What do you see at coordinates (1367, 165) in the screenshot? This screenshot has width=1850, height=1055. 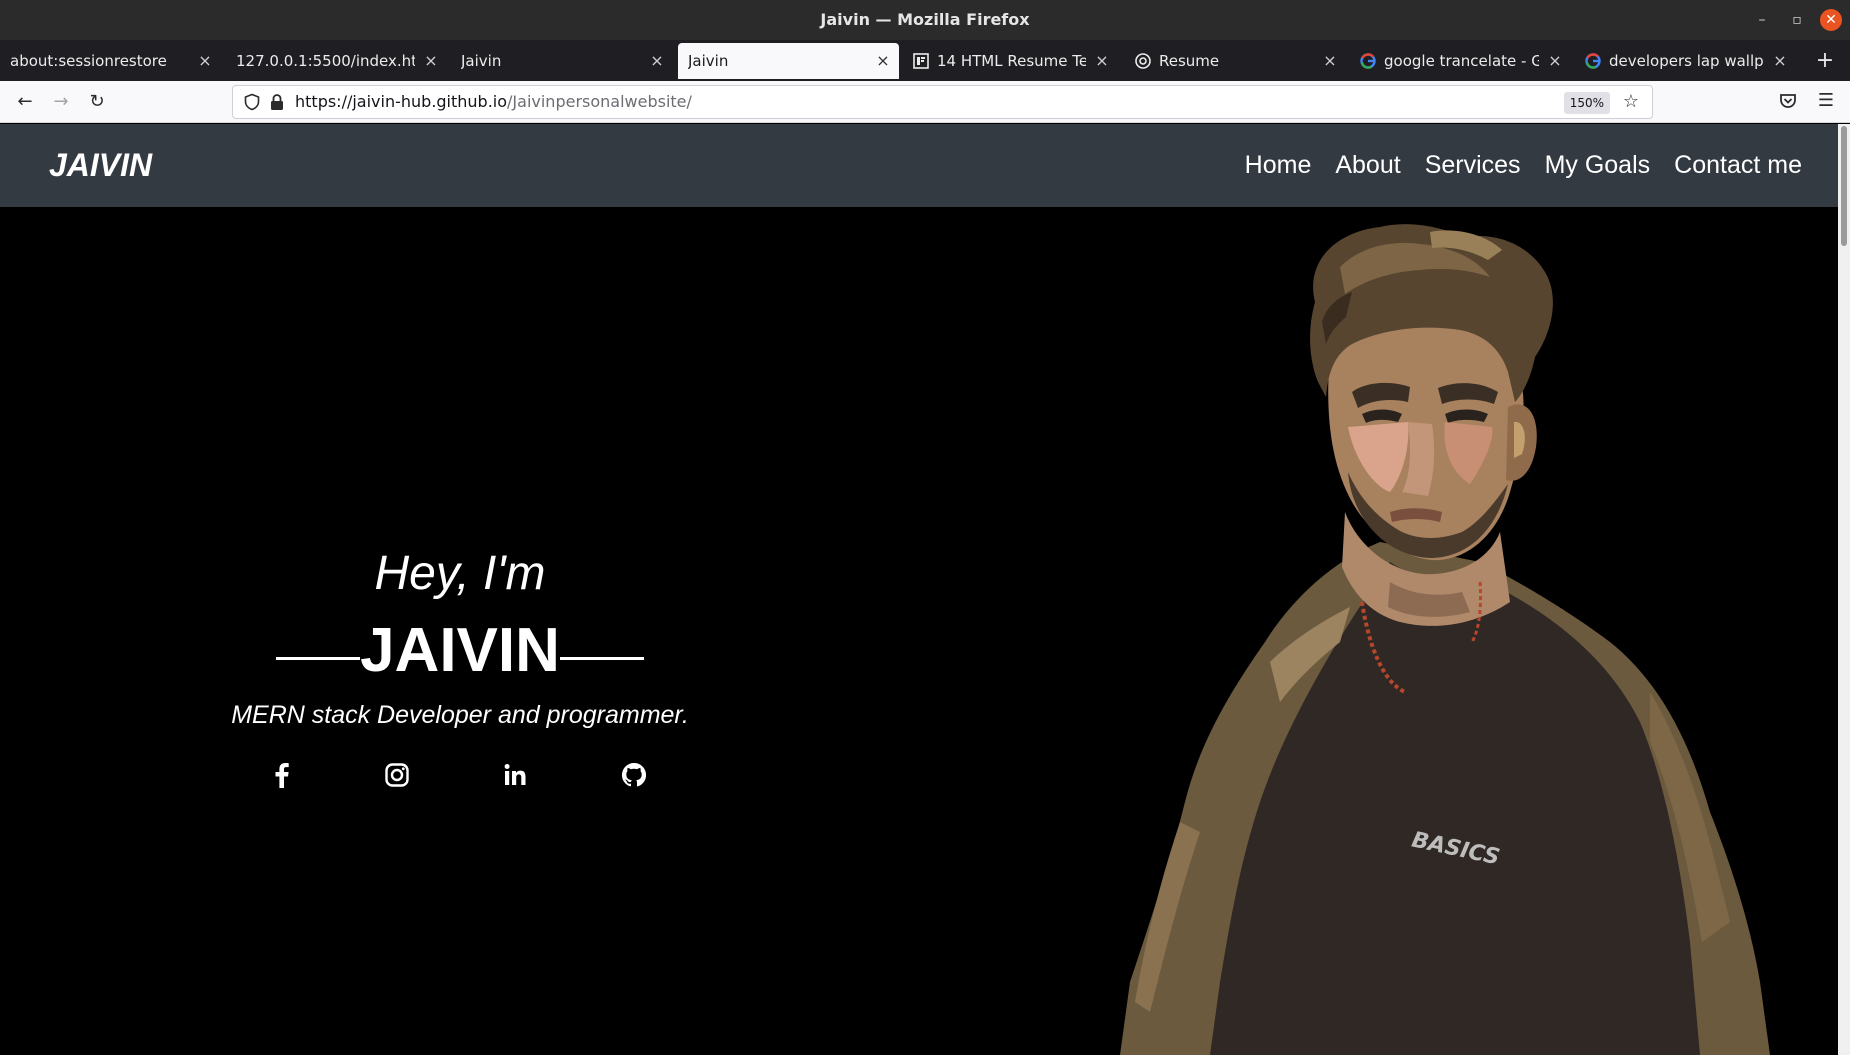 I see `nav-about: About` at bounding box center [1367, 165].